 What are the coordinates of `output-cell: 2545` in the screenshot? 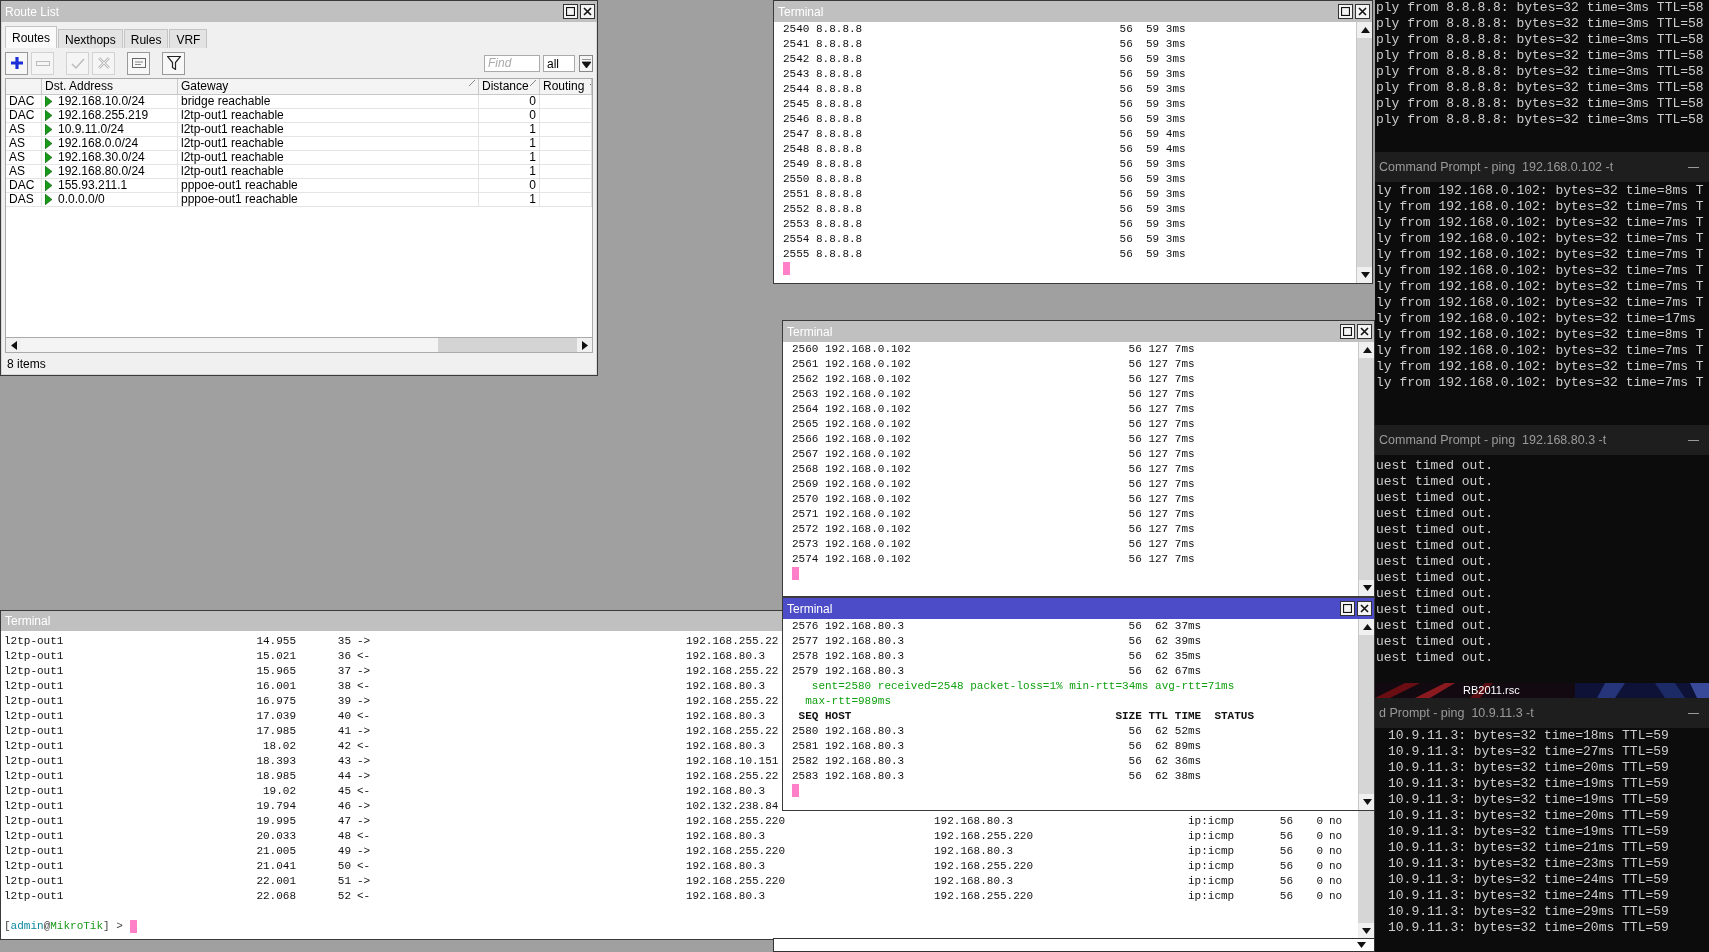 It's located at (796, 104).